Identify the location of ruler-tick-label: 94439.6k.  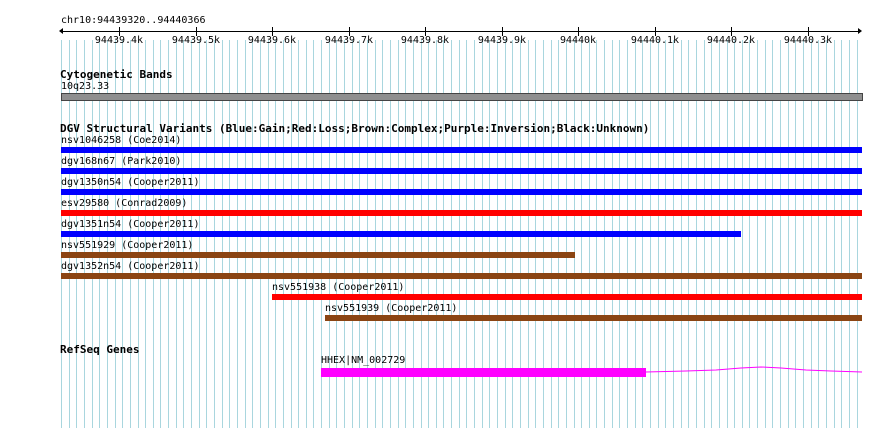
(272, 40).